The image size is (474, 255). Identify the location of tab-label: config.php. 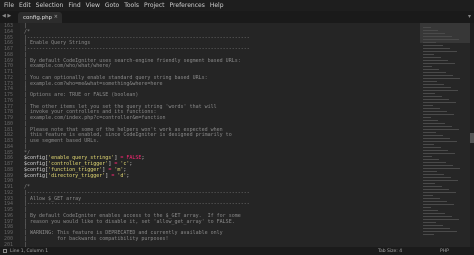
(38, 17).